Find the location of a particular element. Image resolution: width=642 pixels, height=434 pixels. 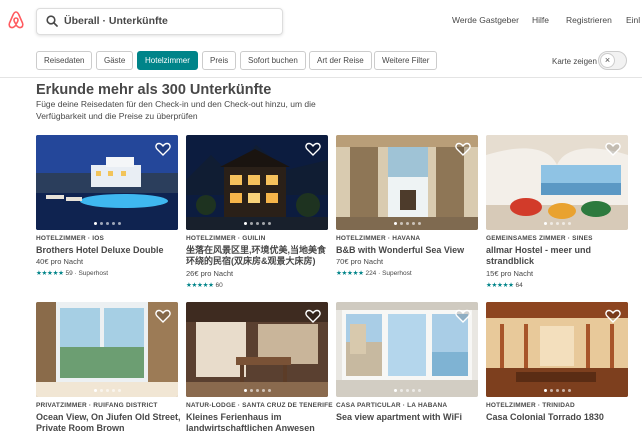

listing-price: 15€ pro Nacht is located at coordinates (510, 273).